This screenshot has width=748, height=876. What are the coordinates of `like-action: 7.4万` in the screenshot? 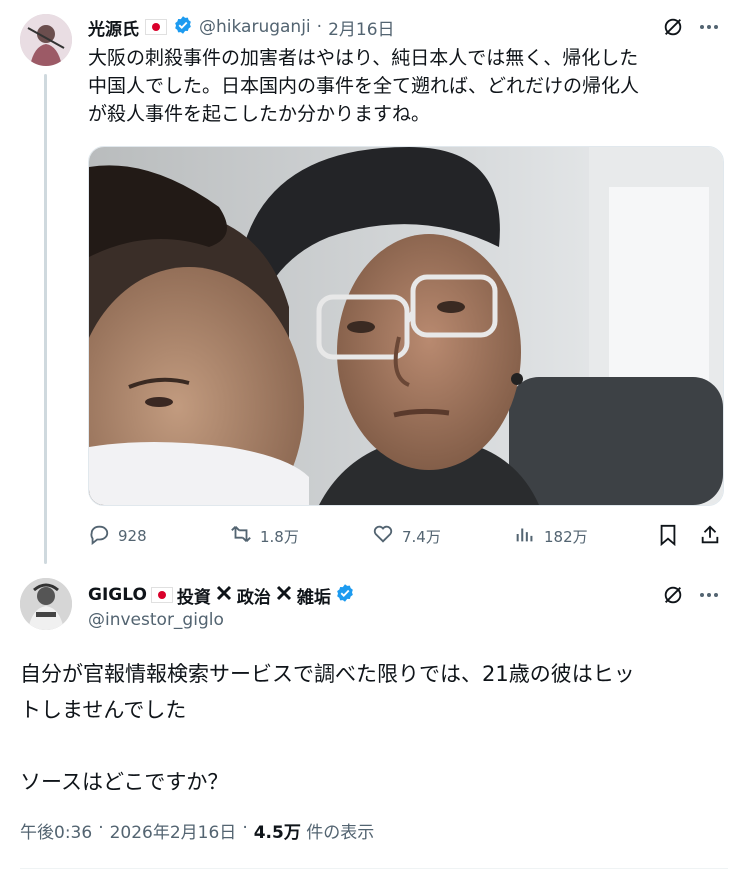 It's located at (406, 536).